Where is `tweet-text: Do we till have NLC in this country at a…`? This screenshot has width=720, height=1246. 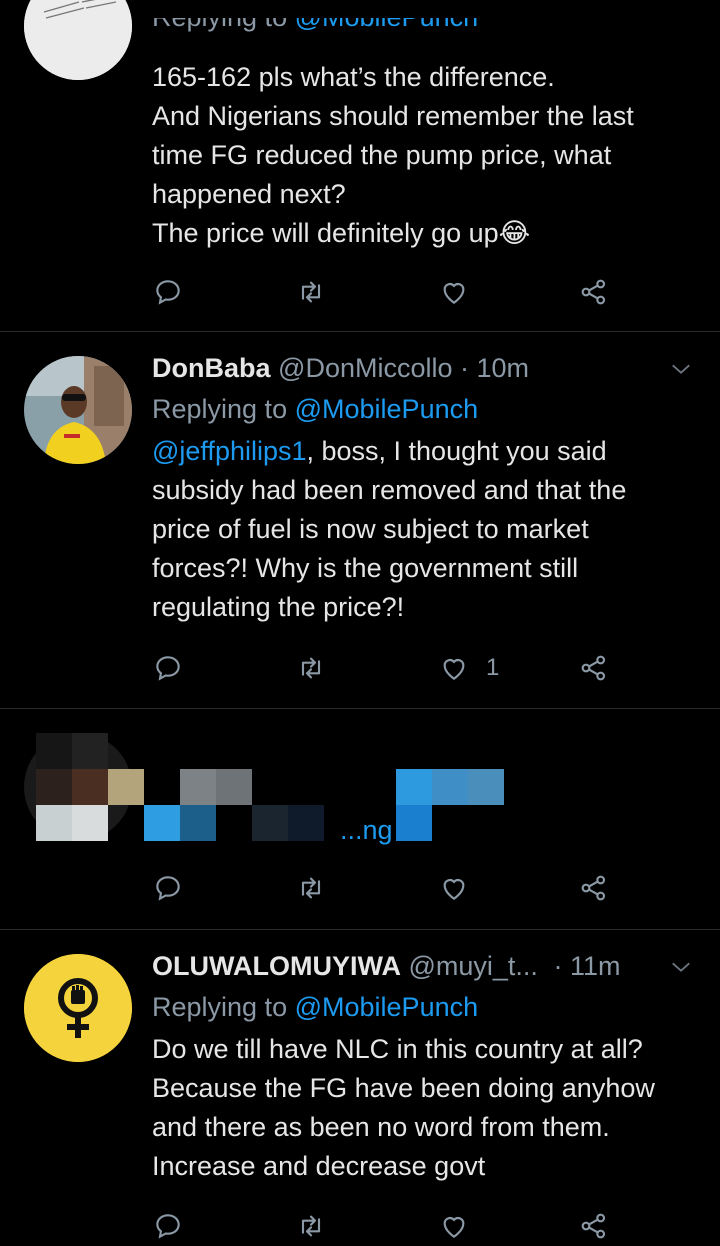
tweet-text: Do we till have NLC in this country at a… is located at coordinates (403, 1107).